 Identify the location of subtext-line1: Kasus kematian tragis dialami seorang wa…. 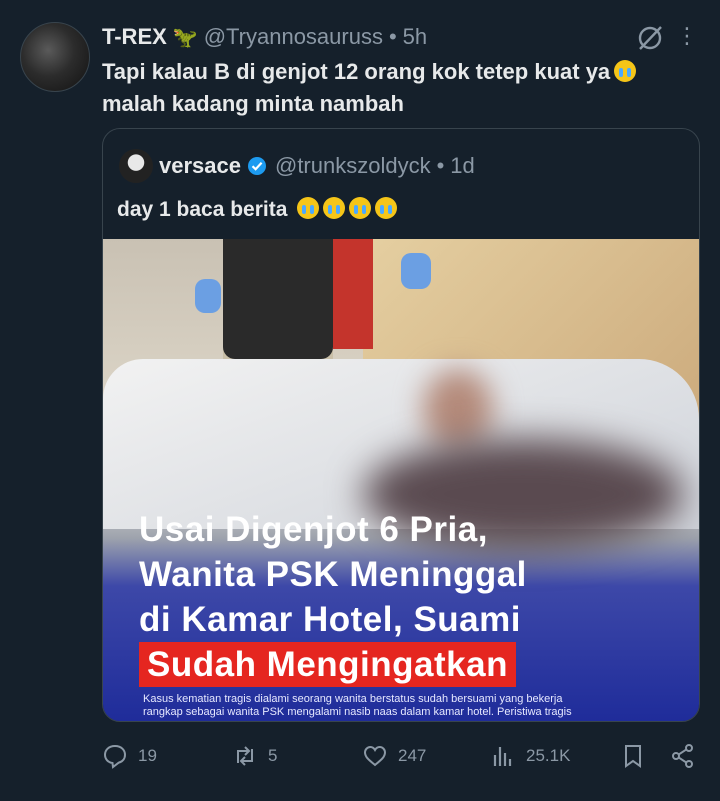
(353, 699).